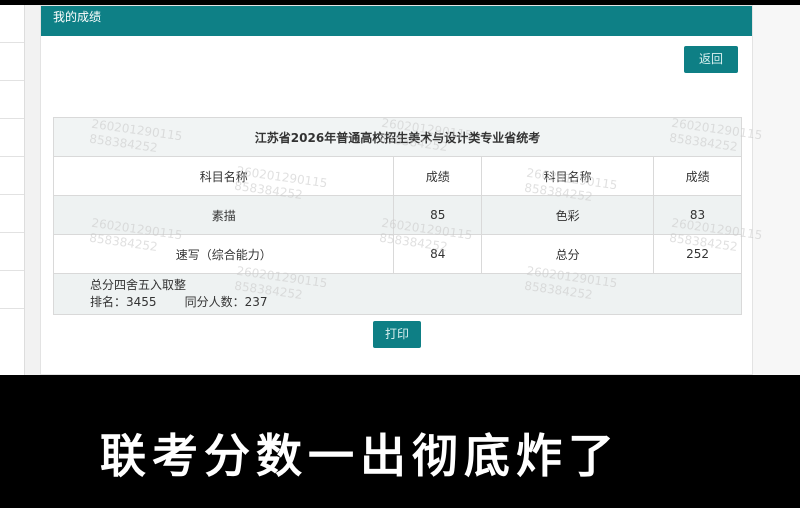  What do you see at coordinates (397, 334) in the screenshot?
I see `print-button: 打印` at bounding box center [397, 334].